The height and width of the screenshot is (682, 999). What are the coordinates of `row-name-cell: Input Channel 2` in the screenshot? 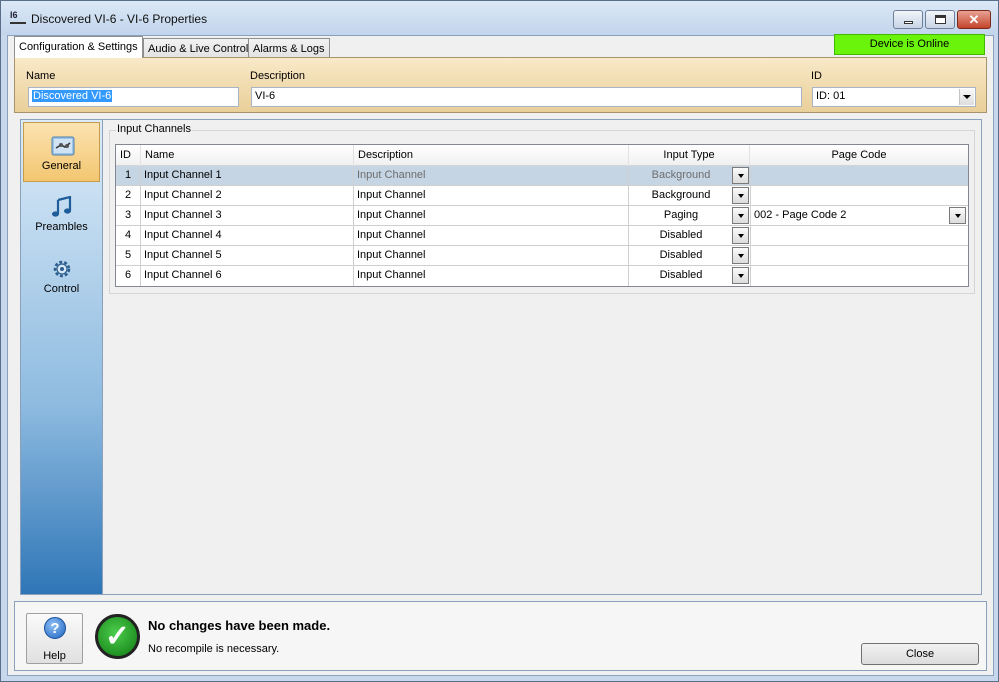 It's located at (247, 196).